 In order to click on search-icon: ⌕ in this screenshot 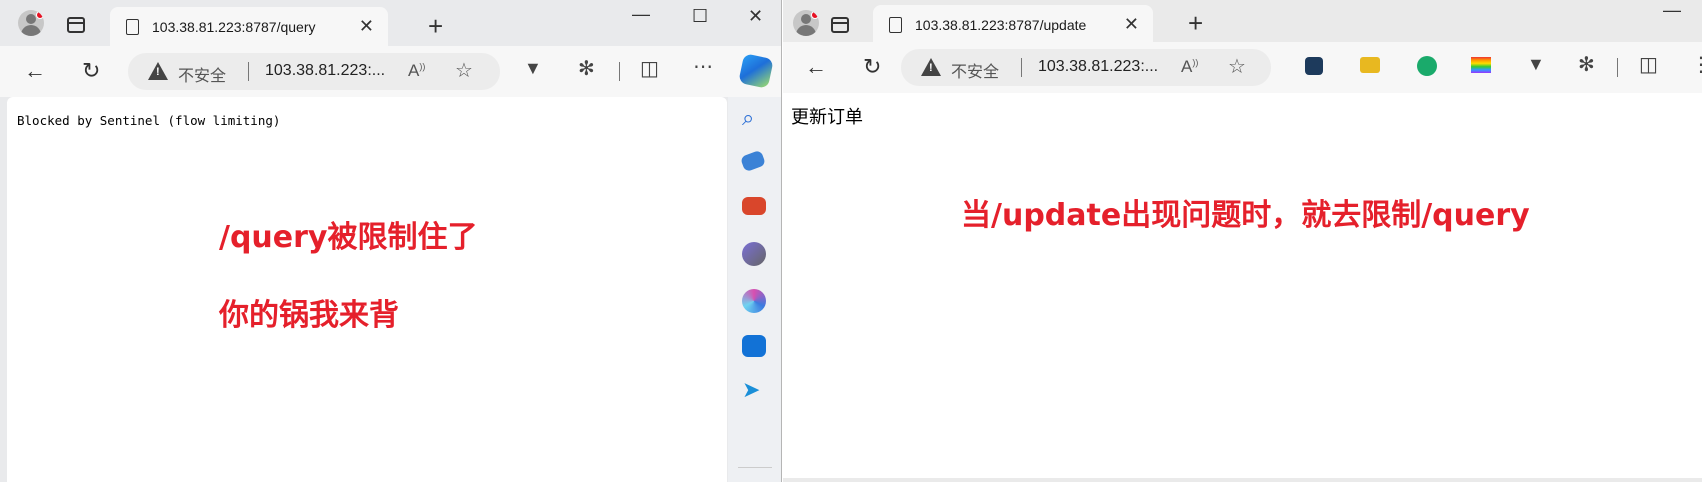, I will do `click(755, 118)`.